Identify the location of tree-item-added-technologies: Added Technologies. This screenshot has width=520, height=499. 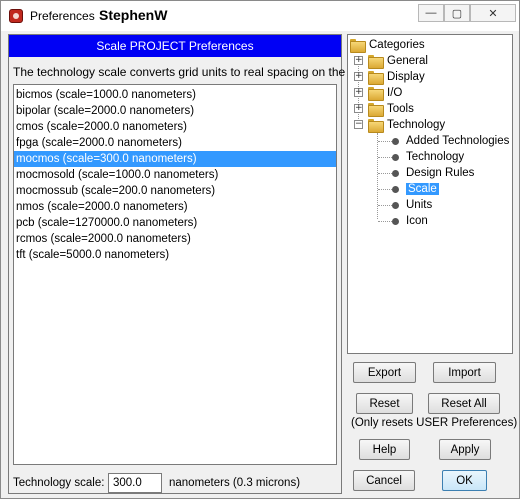
(450, 141).